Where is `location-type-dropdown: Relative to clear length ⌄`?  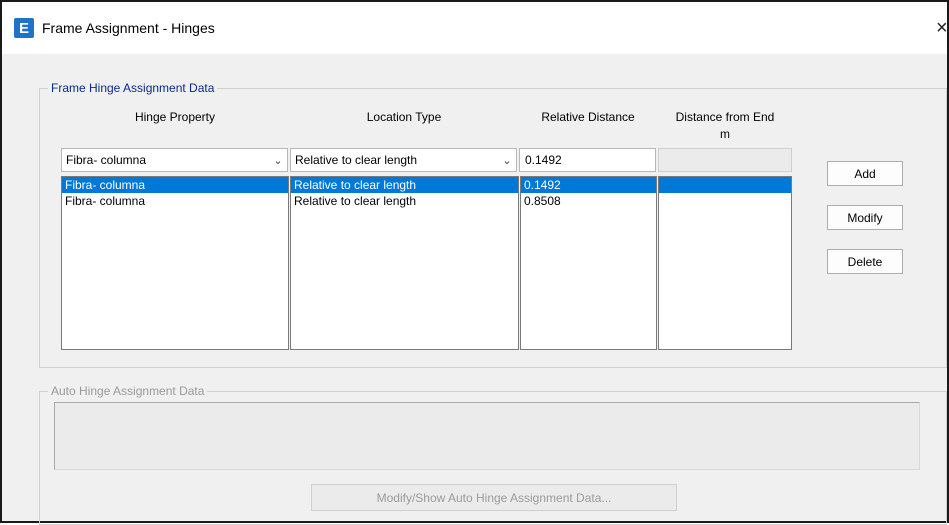 location-type-dropdown: Relative to clear length ⌄ is located at coordinates (403, 160).